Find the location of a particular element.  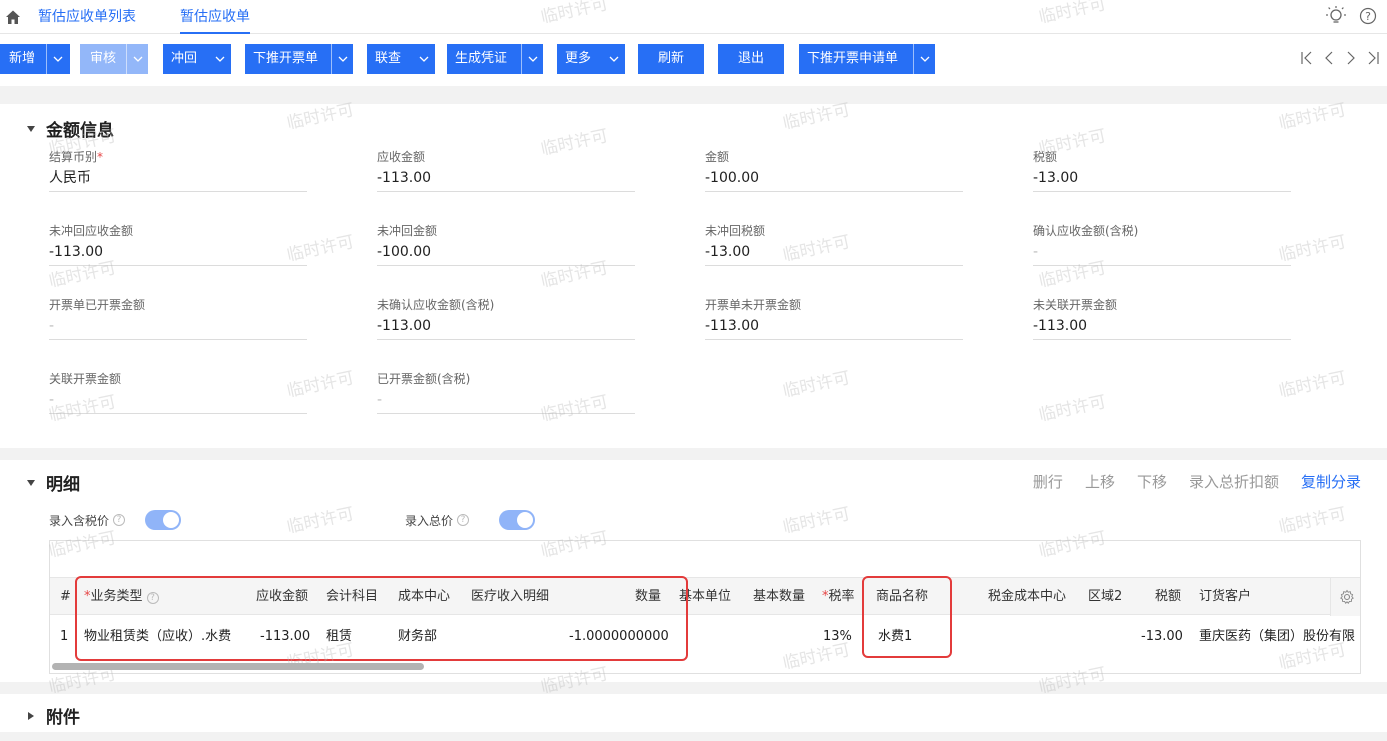

tax-price-switch is located at coordinates (163, 520).